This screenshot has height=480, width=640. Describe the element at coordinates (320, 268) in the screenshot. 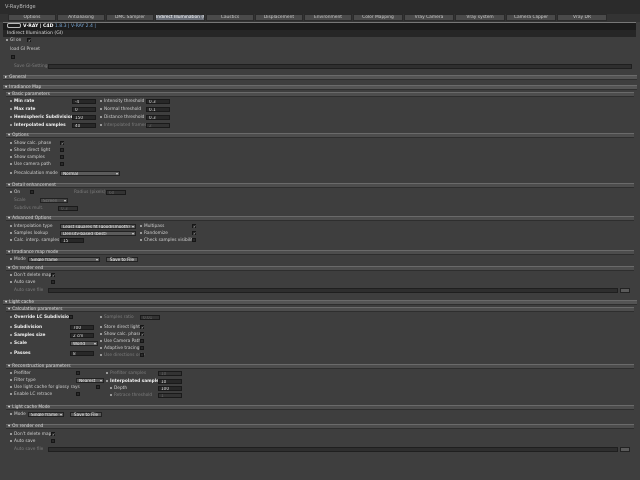

I see `subsection-irr-on-render-end: ▾ On render end` at that location.